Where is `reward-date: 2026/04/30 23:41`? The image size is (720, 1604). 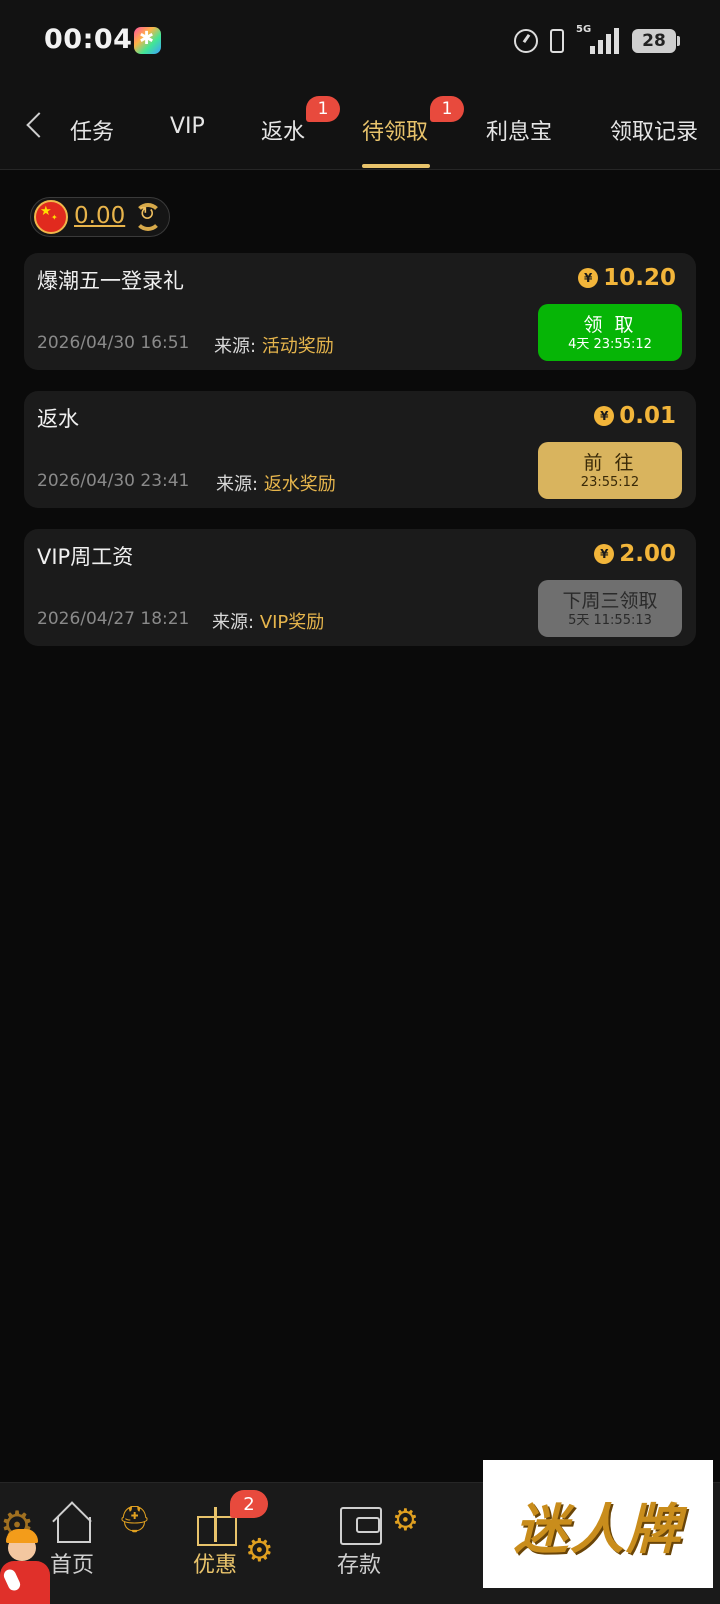 reward-date: 2026/04/30 23:41 is located at coordinates (113, 481).